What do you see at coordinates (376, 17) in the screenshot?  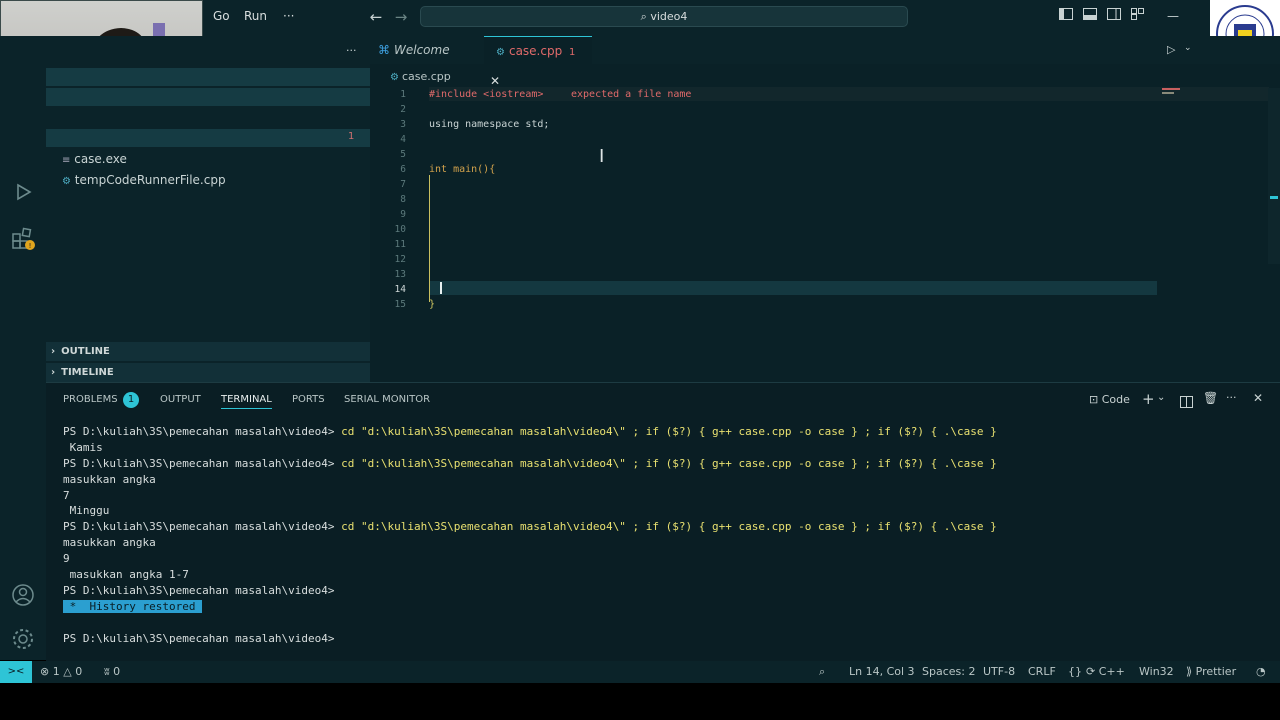 I see `back-arrow-icon: ←` at bounding box center [376, 17].